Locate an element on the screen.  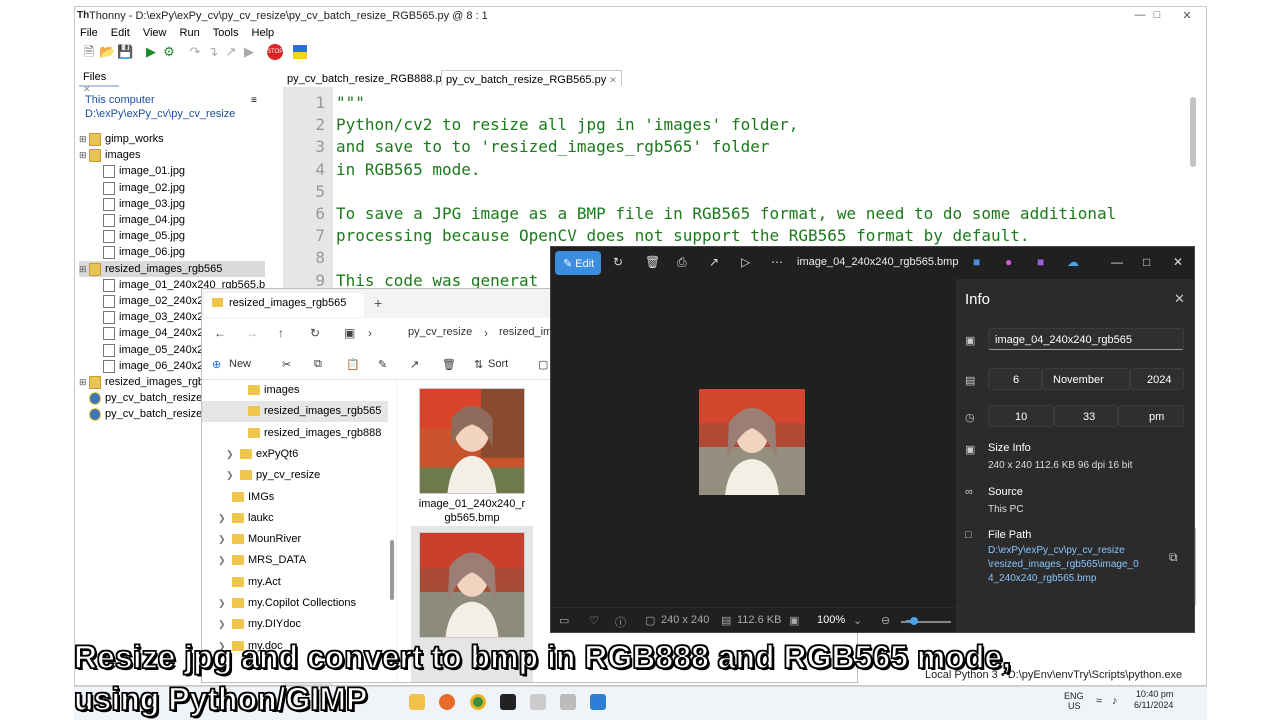
step-into-icon: ↴ is located at coordinates (213, 52).